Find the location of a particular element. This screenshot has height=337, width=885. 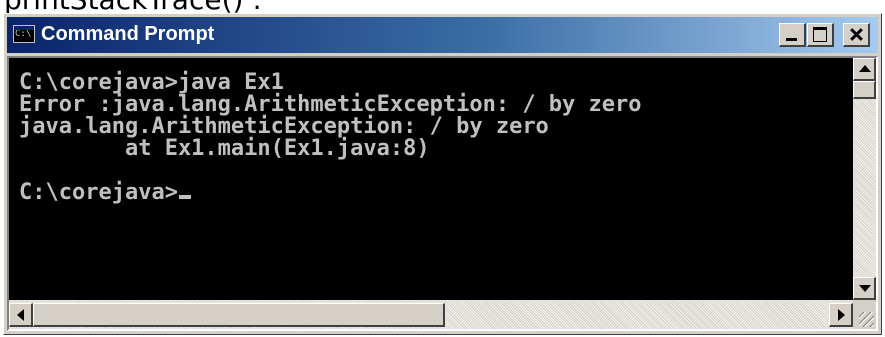

scroll-right-arrow-icon is located at coordinates (841, 315).